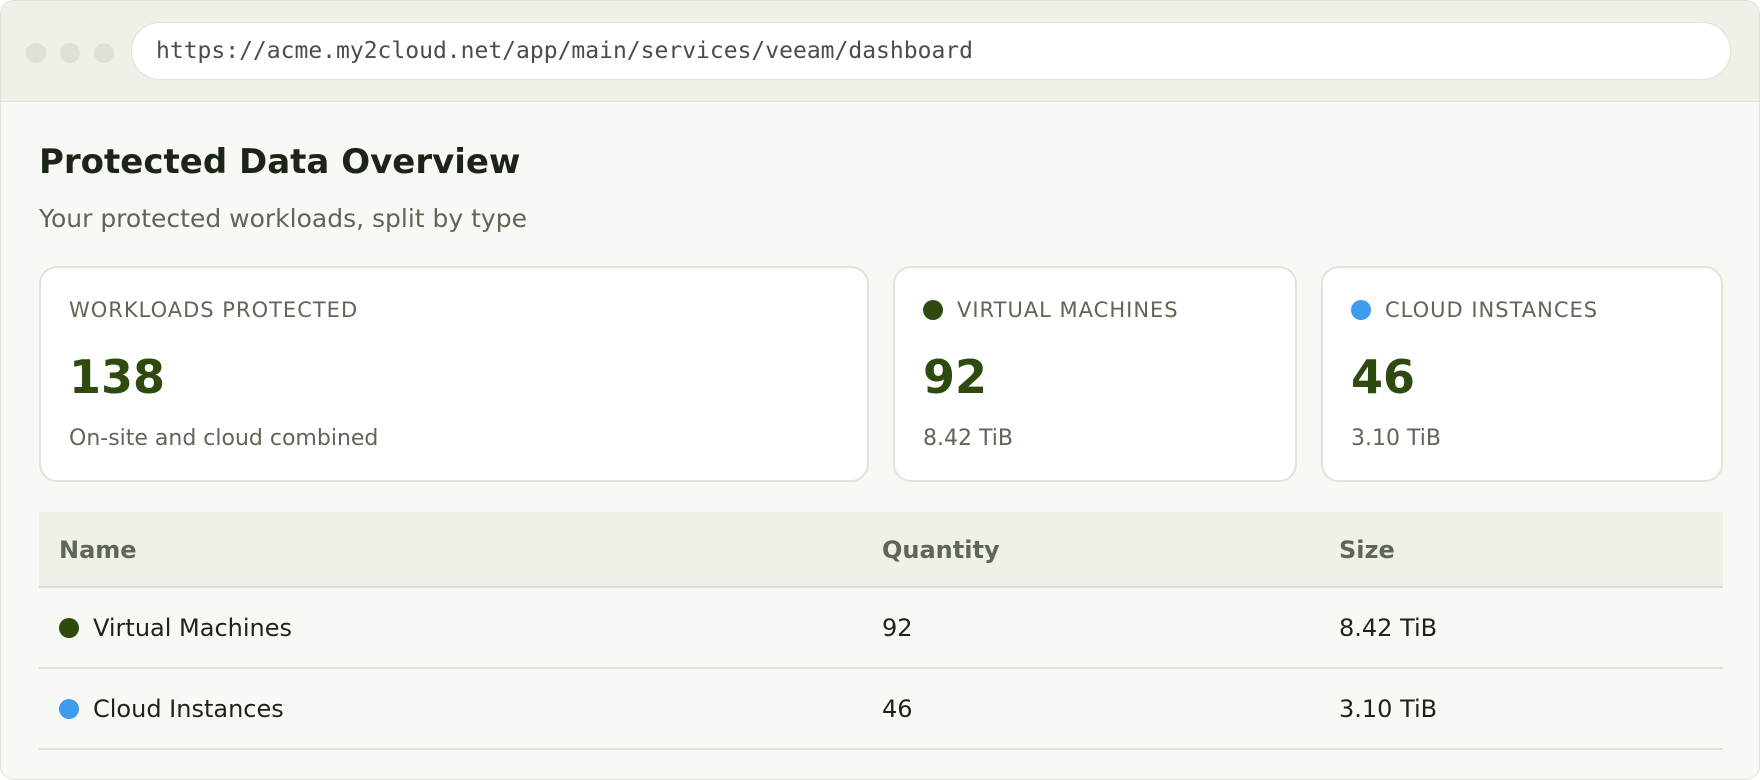  Describe the element at coordinates (1383, 377) in the screenshot. I see `cloud-instances-count: 46` at that location.